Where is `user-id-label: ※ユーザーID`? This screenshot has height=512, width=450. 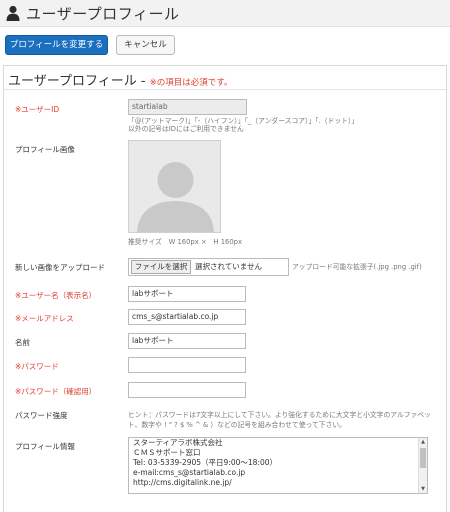 user-id-label: ※ユーザーID is located at coordinates (37, 109).